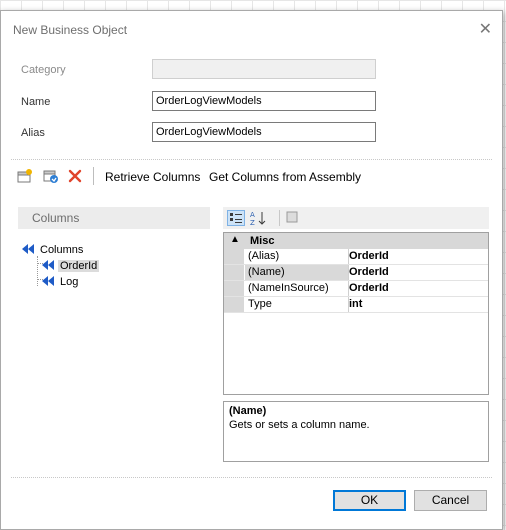  I want to click on name-field, so click(264, 101).